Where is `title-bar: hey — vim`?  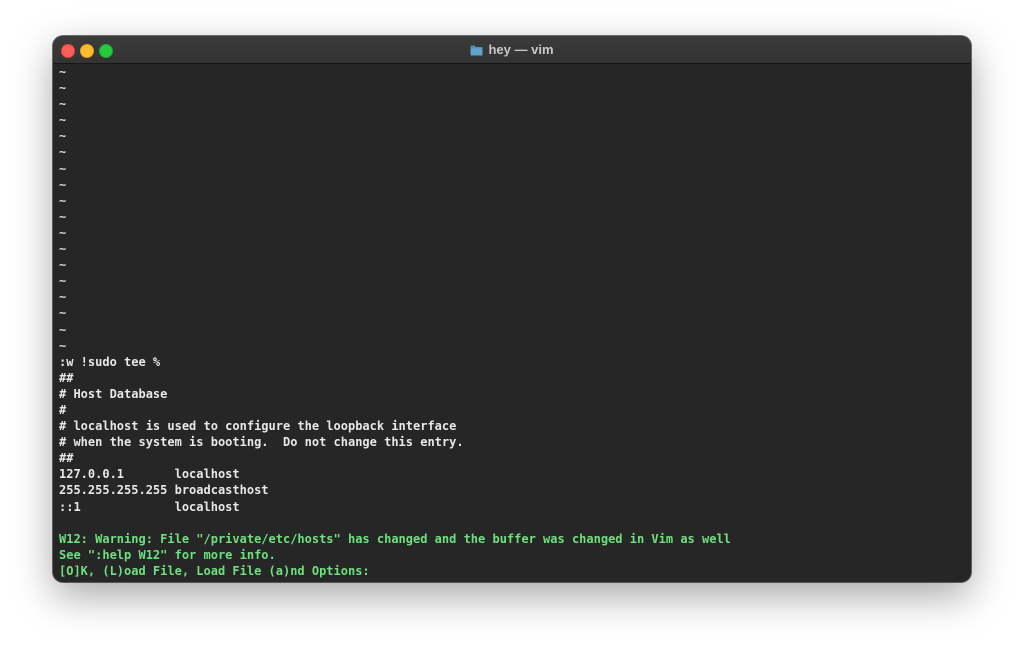 title-bar: hey — vim is located at coordinates (512, 50).